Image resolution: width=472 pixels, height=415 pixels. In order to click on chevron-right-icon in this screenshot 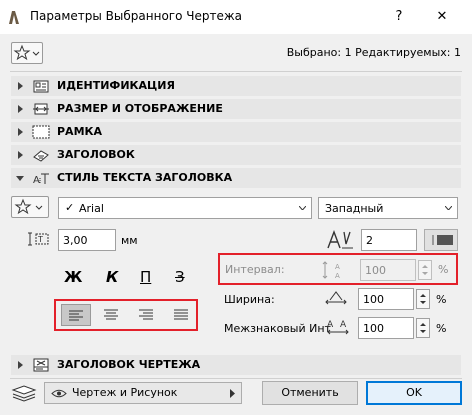, I will do `click(232, 393)`.